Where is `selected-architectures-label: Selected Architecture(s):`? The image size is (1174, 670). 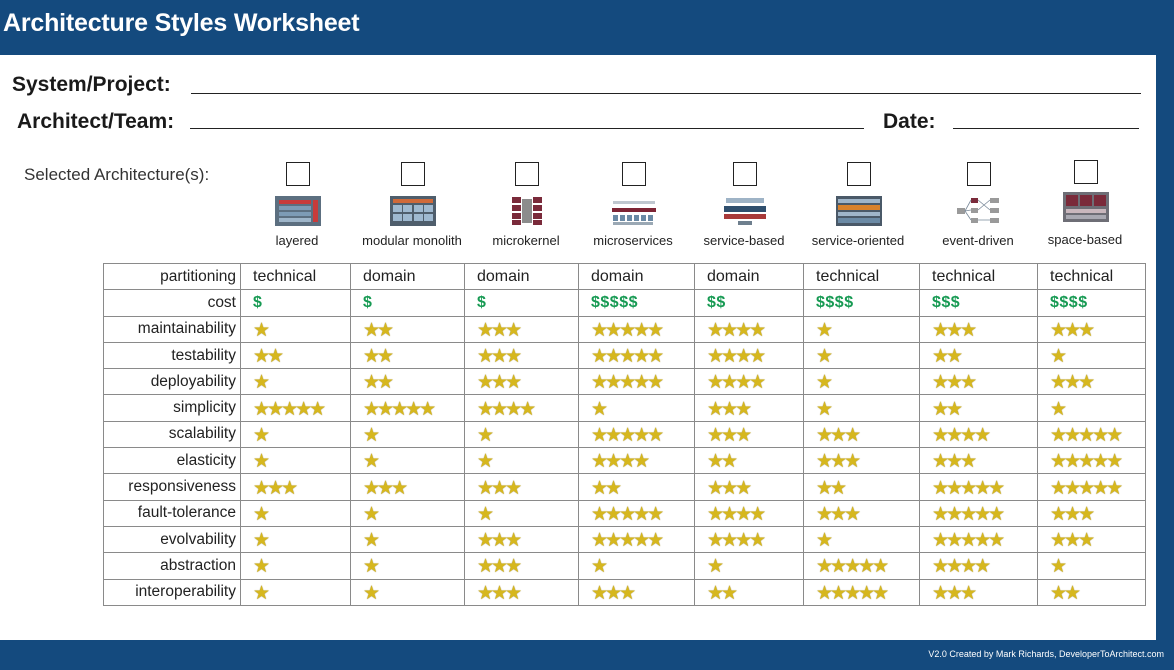 selected-architectures-label: Selected Architecture(s): is located at coordinates (117, 174).